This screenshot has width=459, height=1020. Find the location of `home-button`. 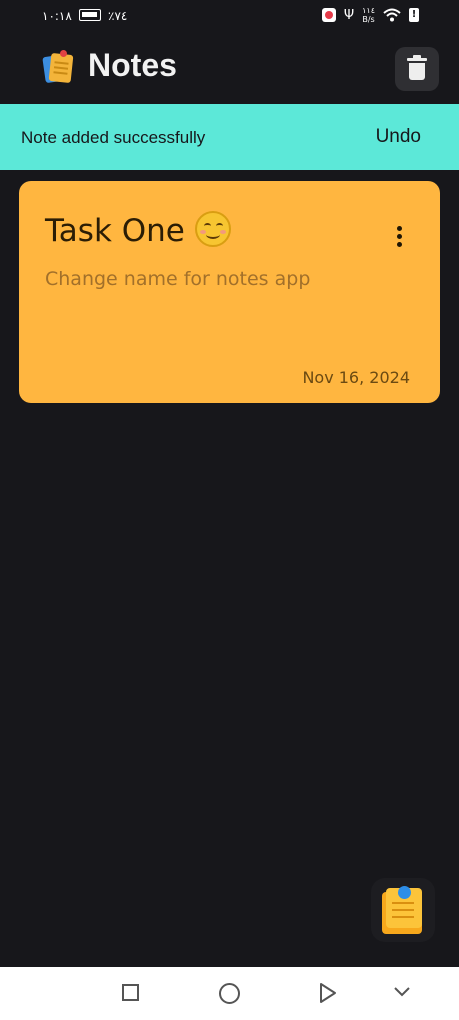

home-button is located at coordinates (229, 993).